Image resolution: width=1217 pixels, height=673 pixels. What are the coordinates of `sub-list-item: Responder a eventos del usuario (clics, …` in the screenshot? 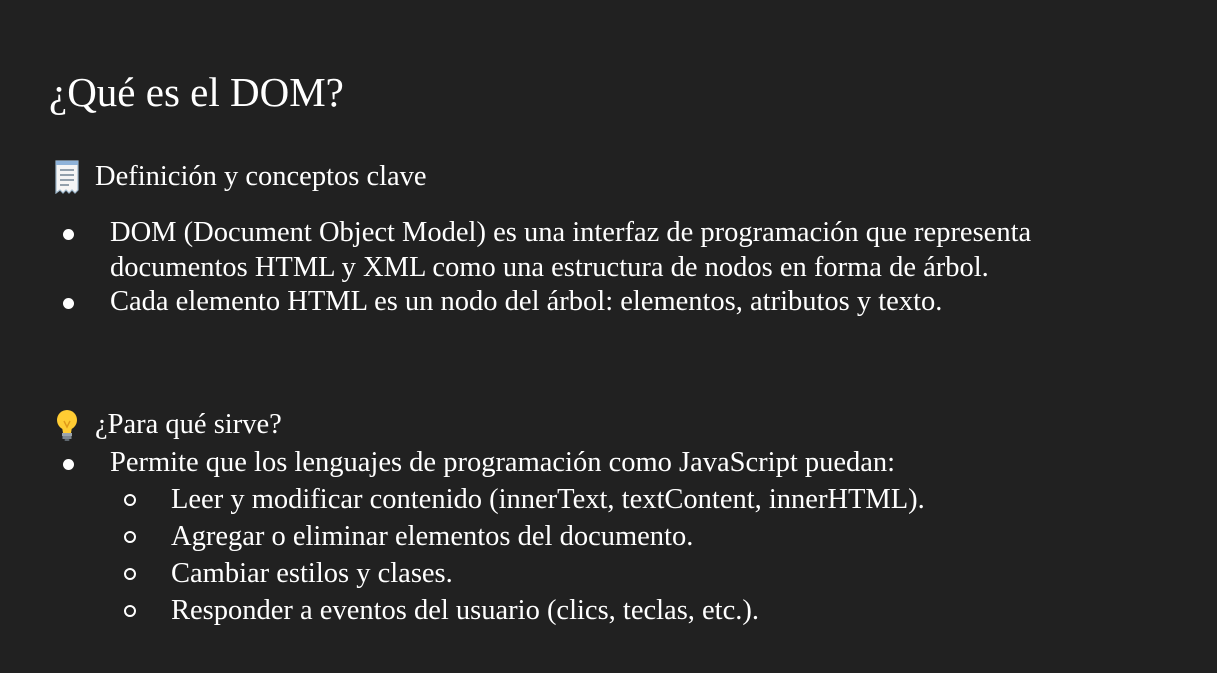 It's located at (575, 610).